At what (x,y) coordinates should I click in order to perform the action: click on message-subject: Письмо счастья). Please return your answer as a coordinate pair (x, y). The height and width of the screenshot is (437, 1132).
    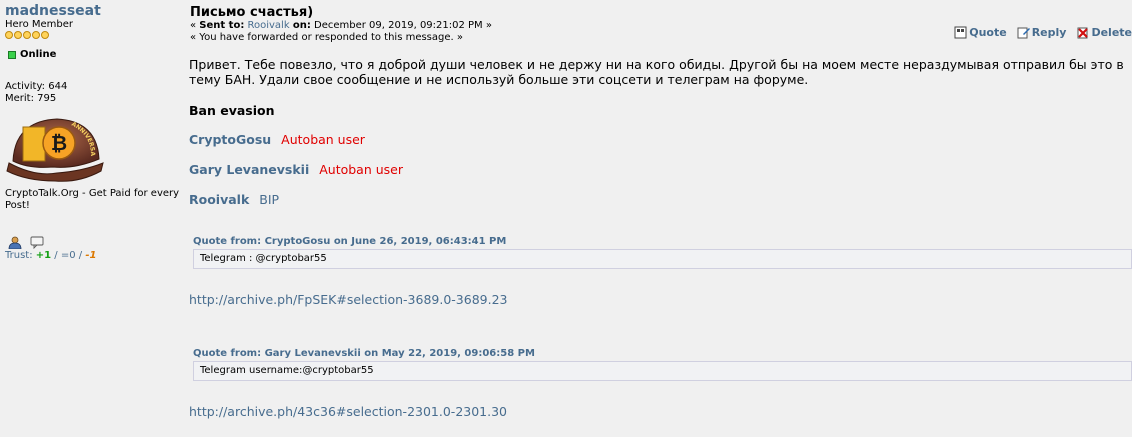
    Looking at the image, I should click on (252, 12).